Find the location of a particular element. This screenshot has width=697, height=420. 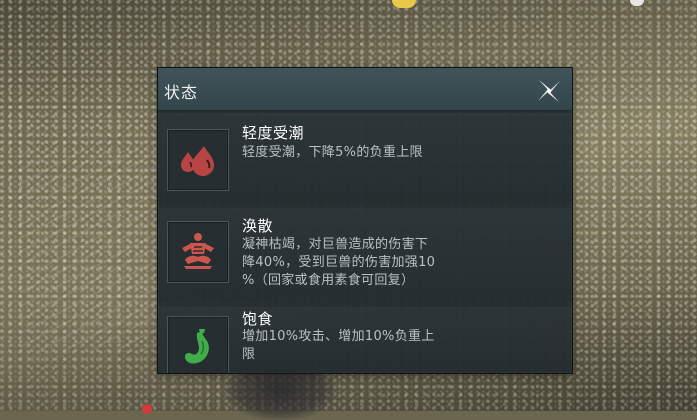

panel-header: 状态 is located at coordinates (365, 89).